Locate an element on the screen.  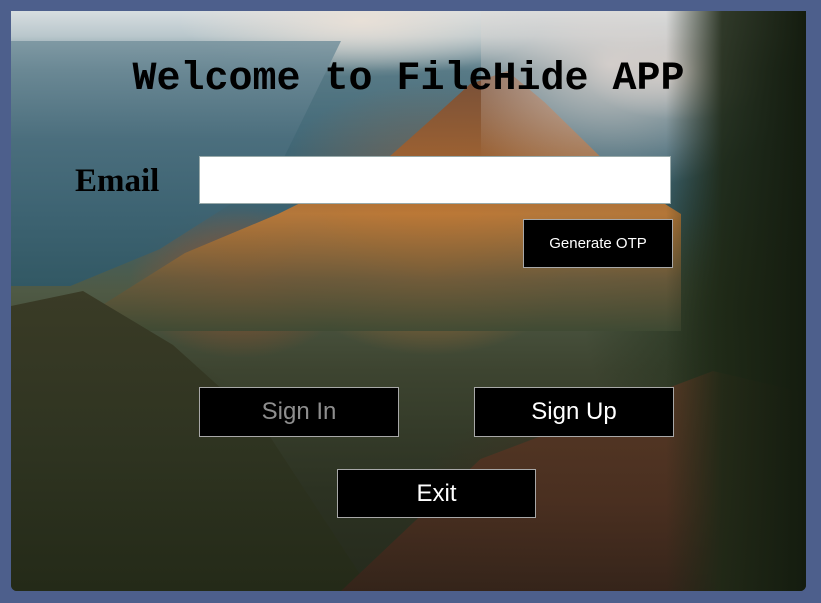
email-label: Email is located at coordinates (117, 181).